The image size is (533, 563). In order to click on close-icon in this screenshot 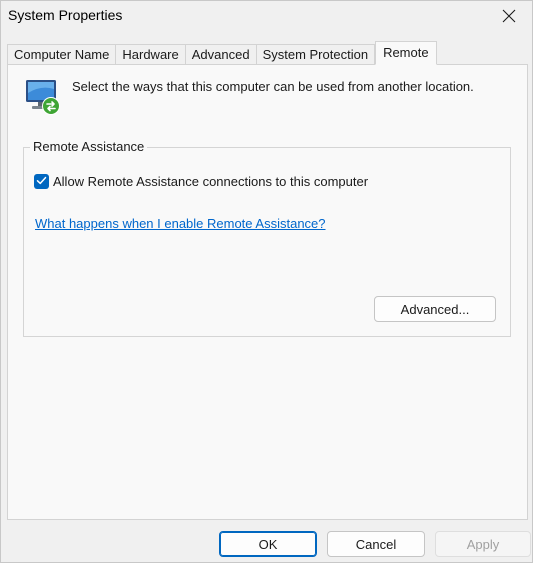, I will do `click(509, 16)`.